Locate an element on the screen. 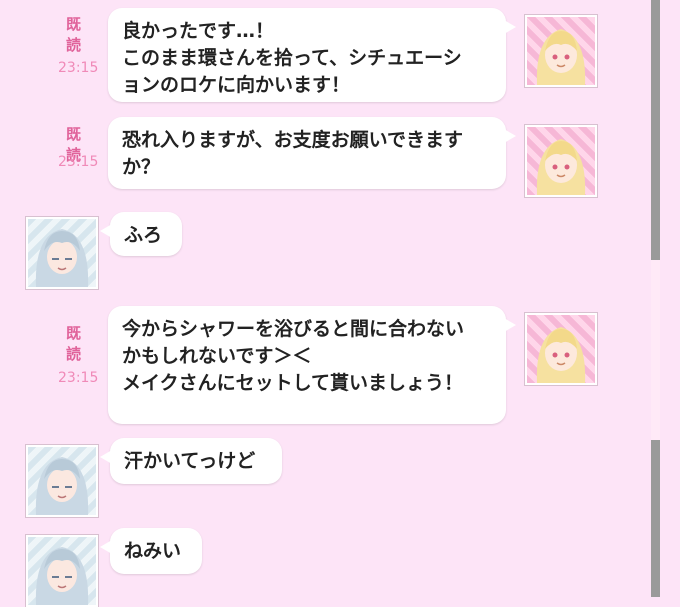 This screenshot has width=680, height=607. message-bubble: 汗かいてっけど is located at coordinates (191, 461).